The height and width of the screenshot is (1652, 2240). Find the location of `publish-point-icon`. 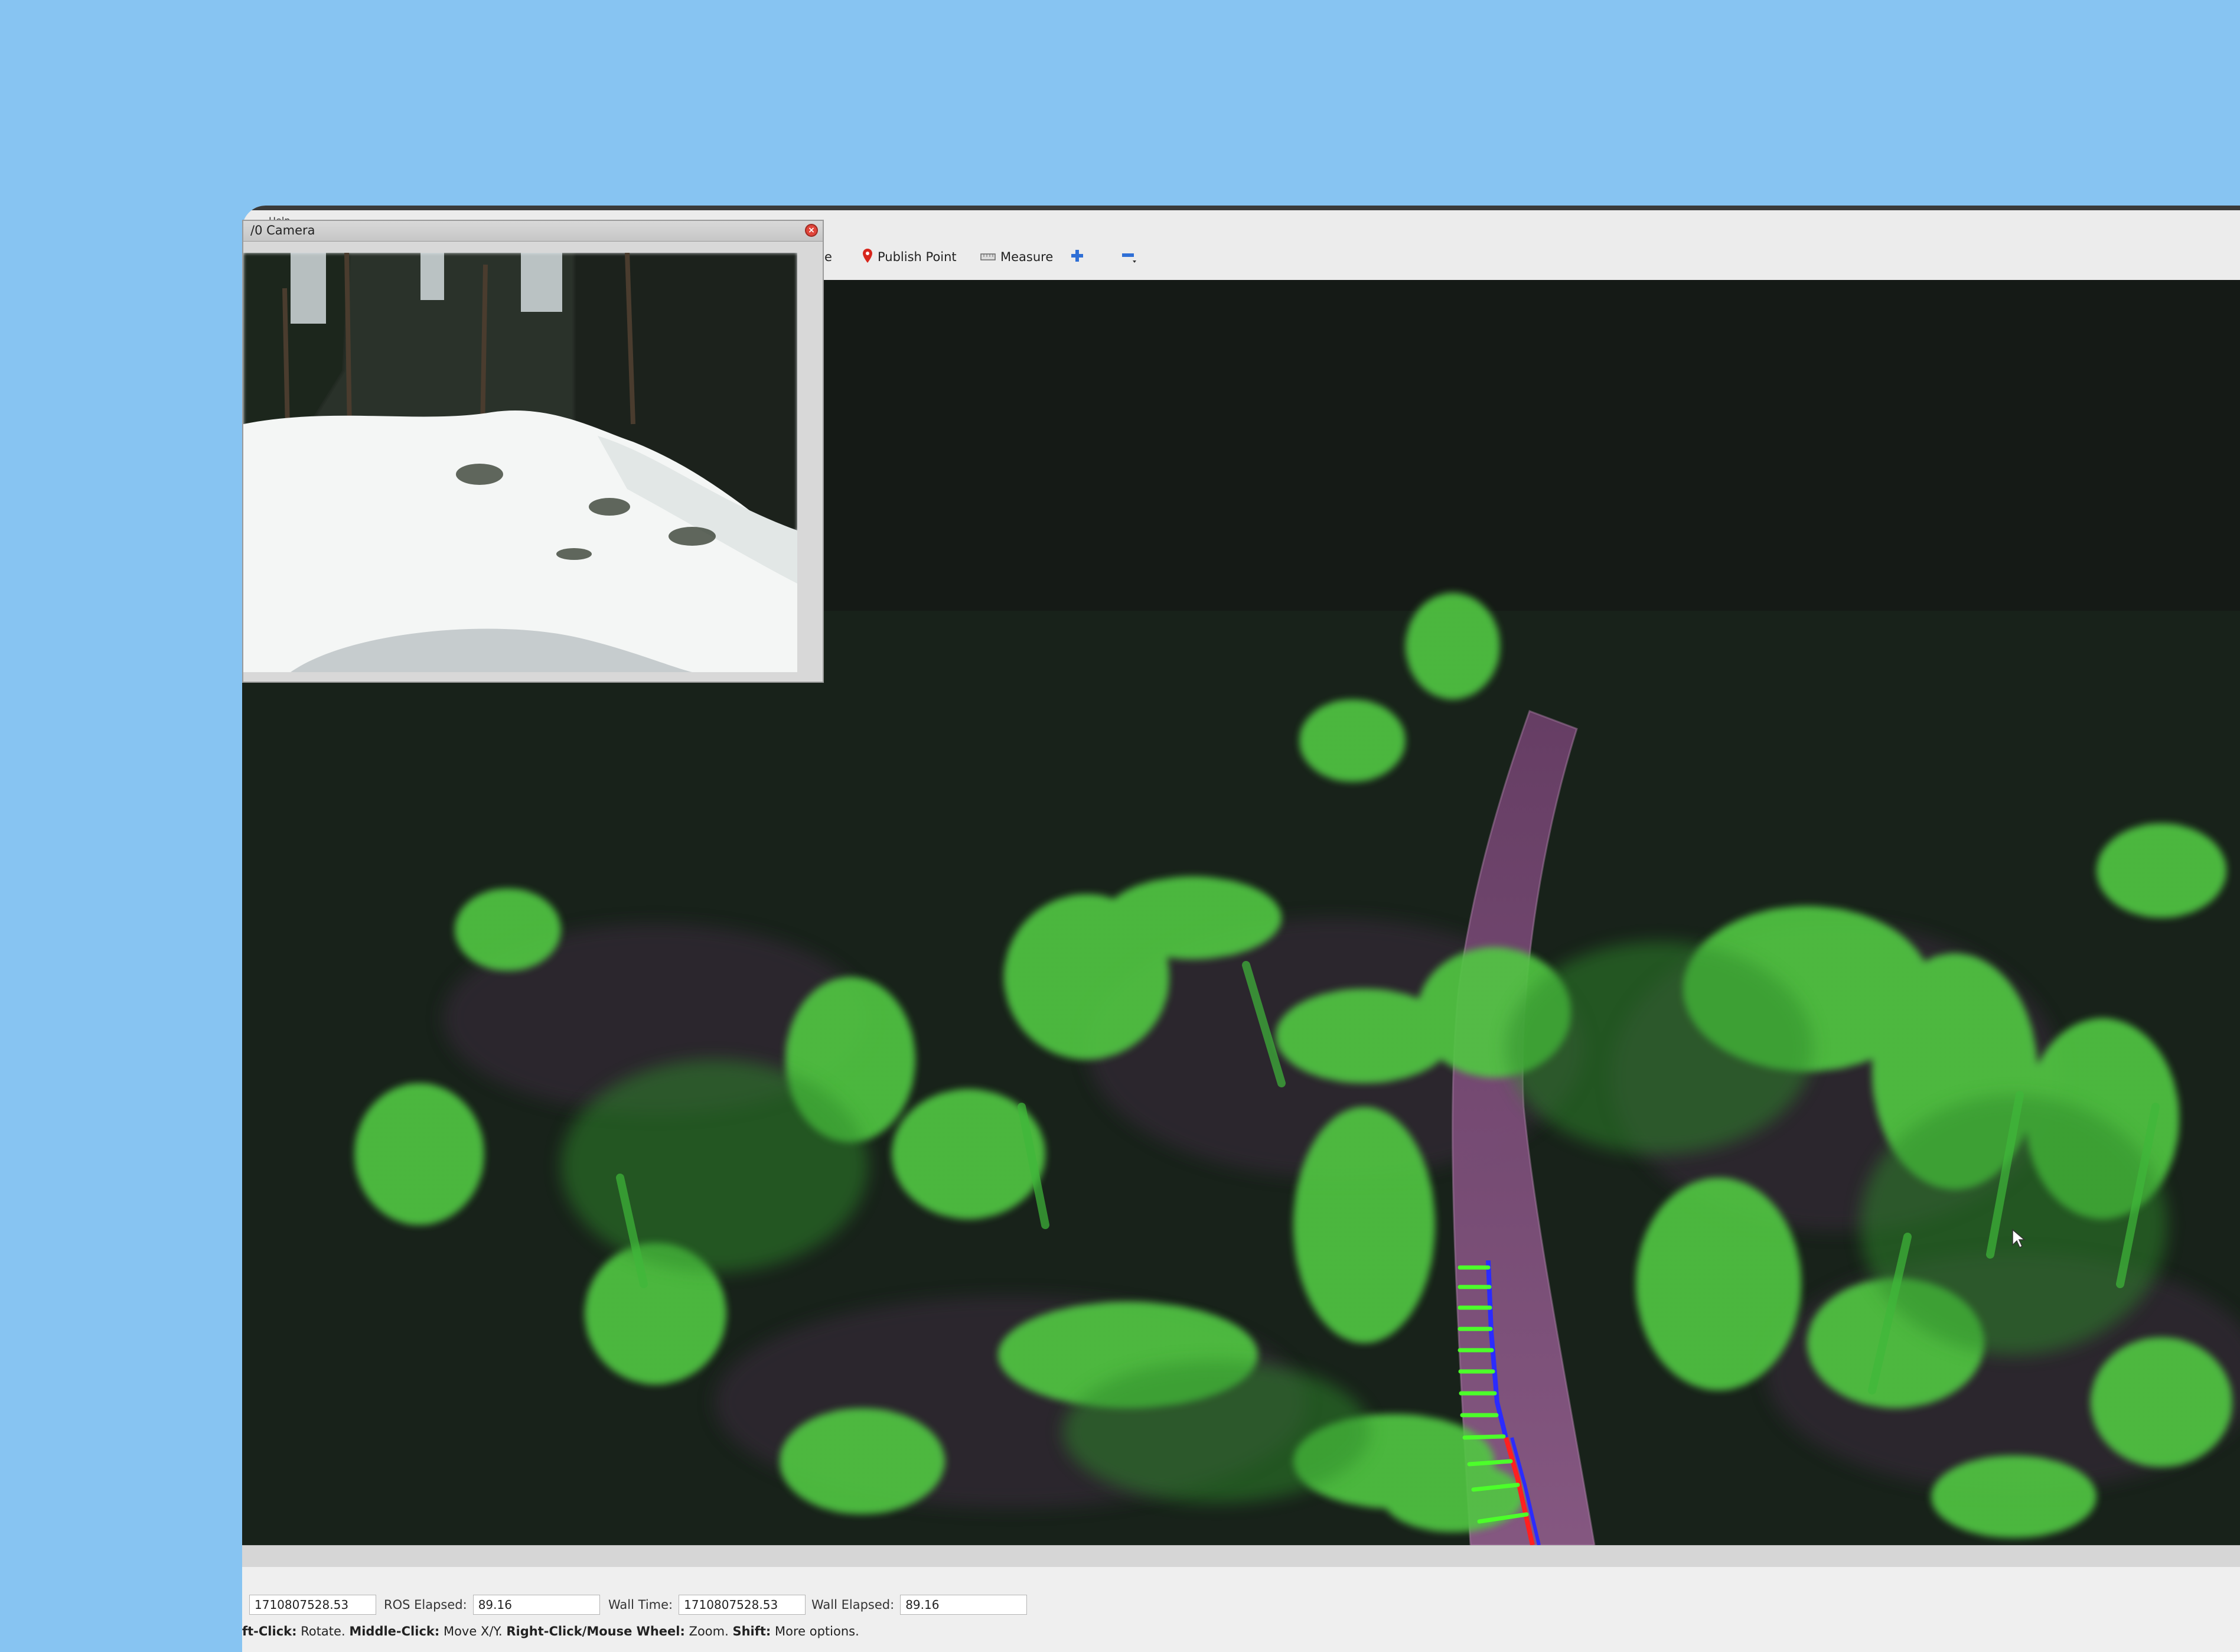

publish-point-icon is located at coordinates (867, 257).